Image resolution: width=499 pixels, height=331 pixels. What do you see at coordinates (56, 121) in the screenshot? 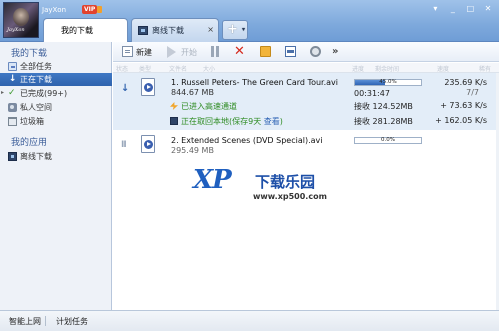
I see `sidebar-item-trash: 垃圾箱` at bounding box center [56, 121].